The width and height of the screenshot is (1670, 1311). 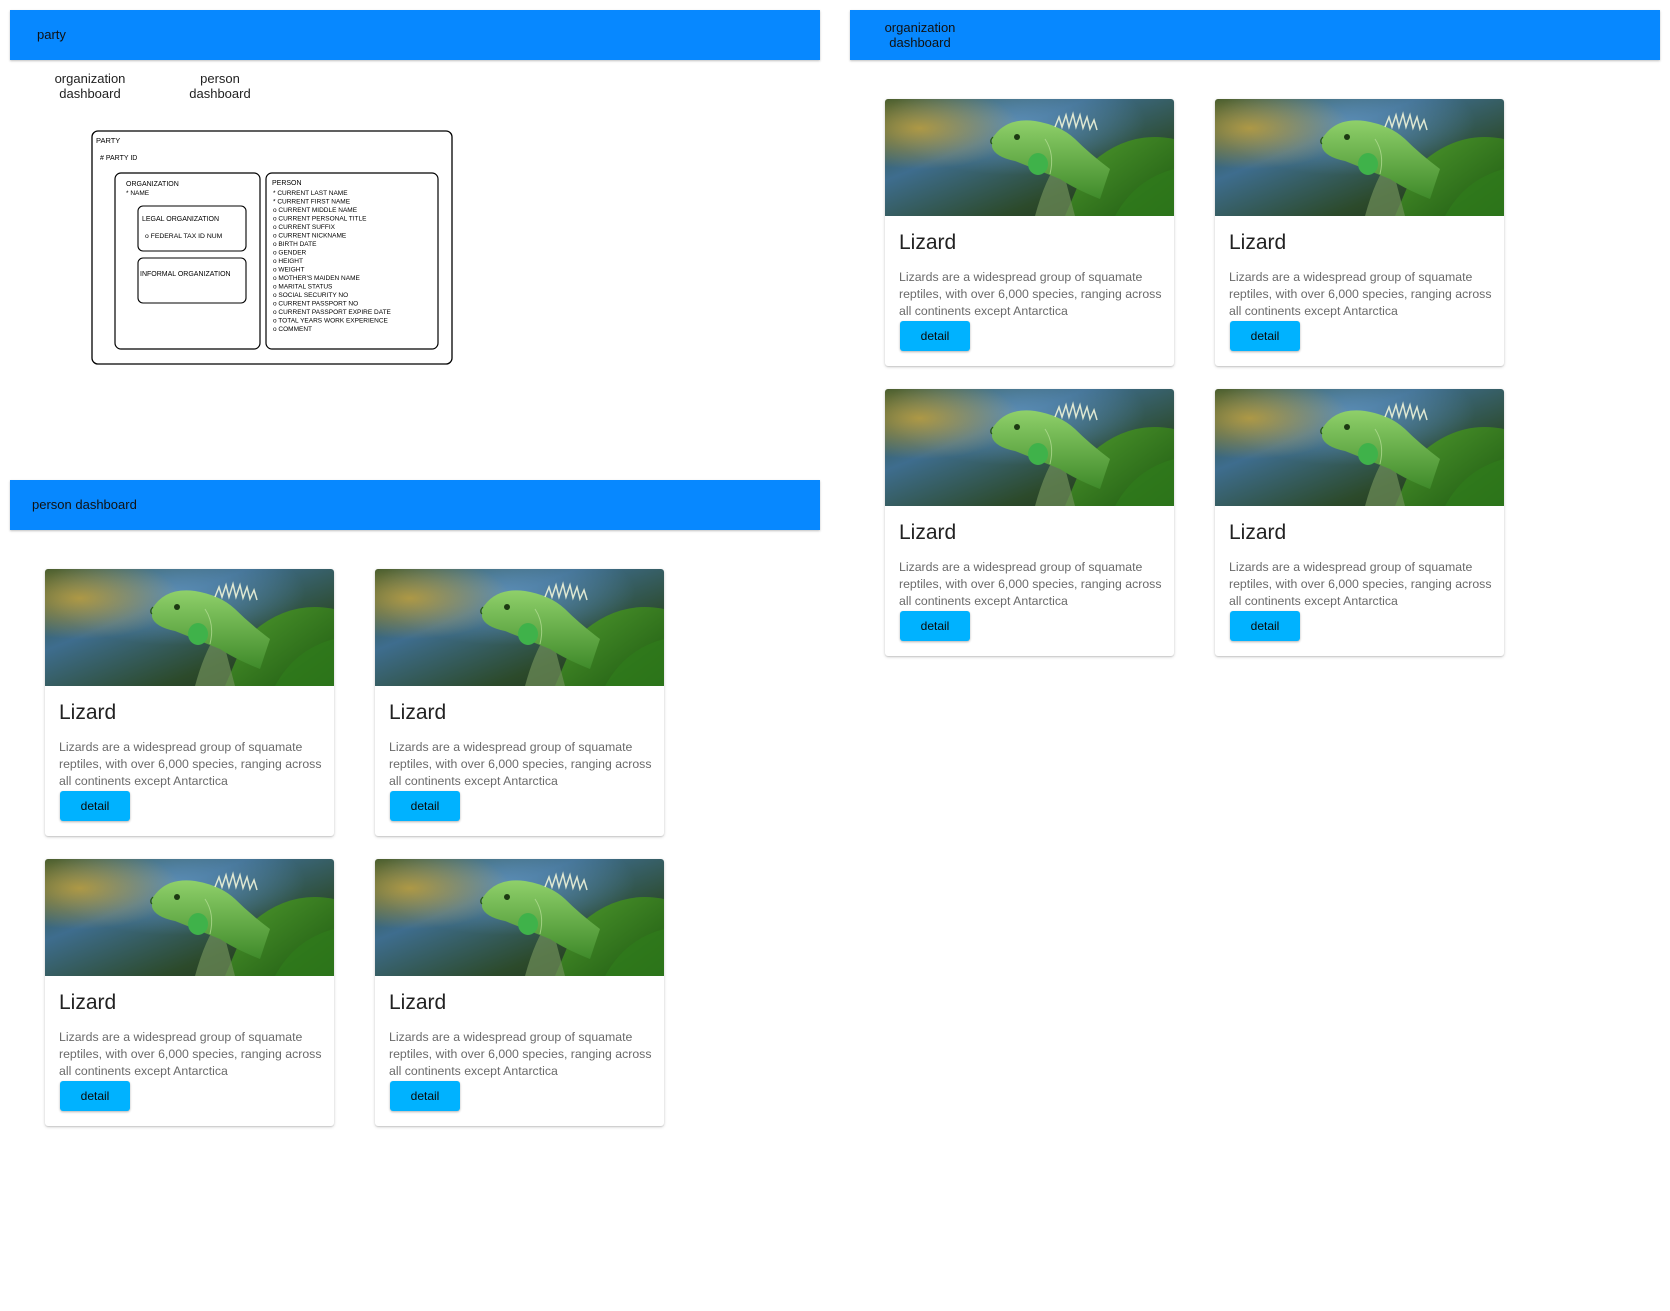 I want to click on person-attribute: o COMMENT, so click(x=292, y=329).